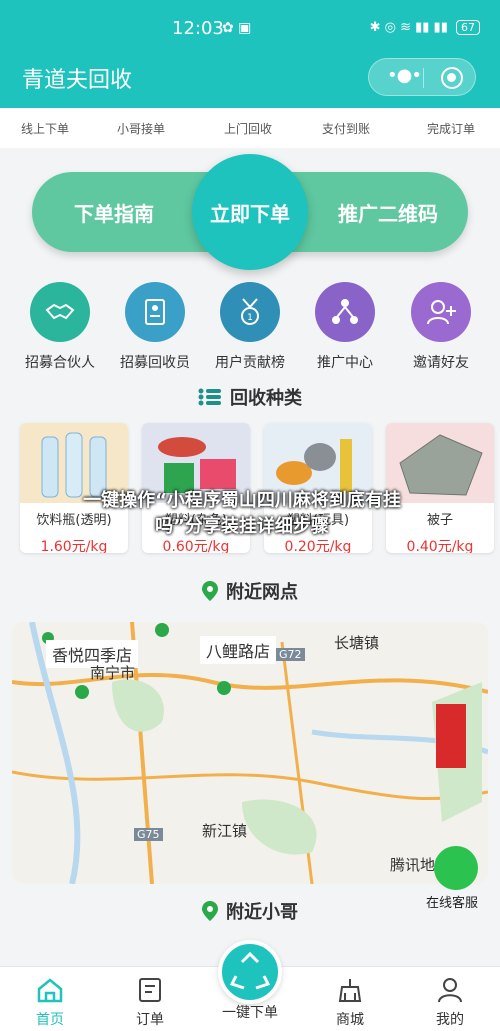  What do you see at coordinates (450, 990) in the screenshot?
I see `profile-icon` at bounding box center [450, 990].